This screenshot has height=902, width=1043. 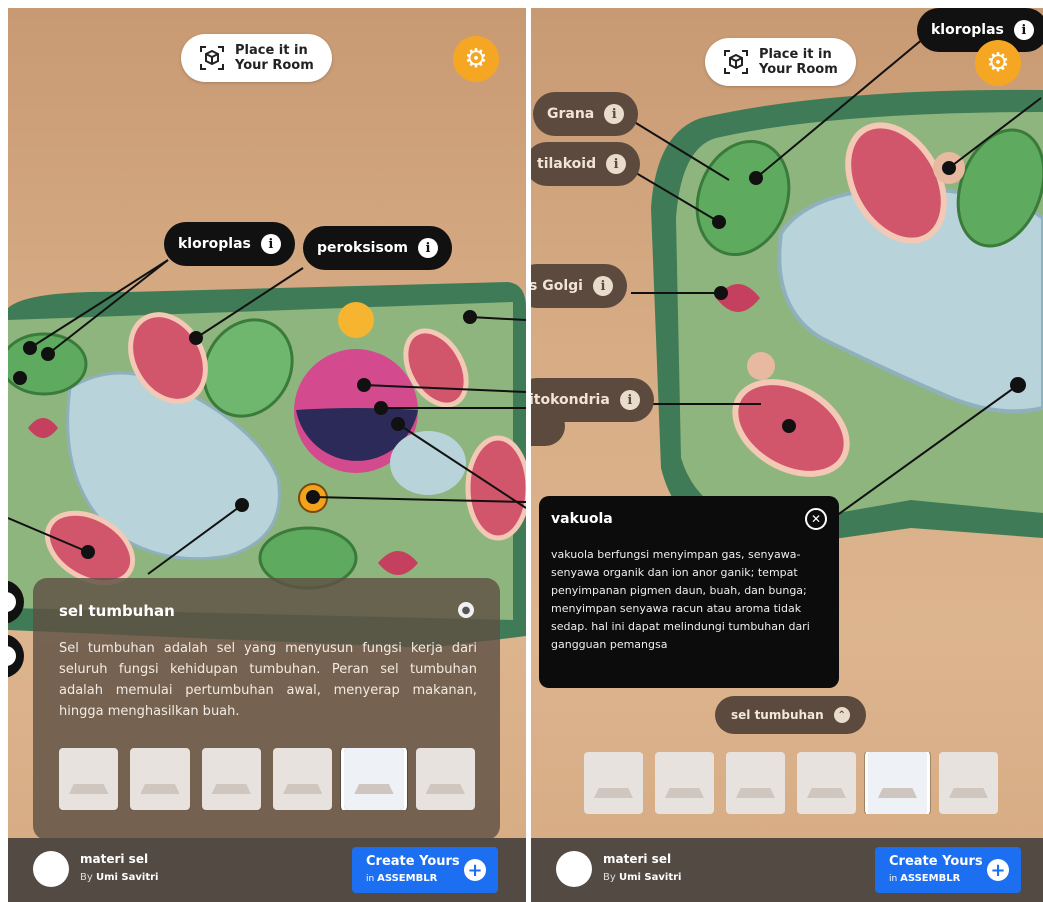 What do you see at coordinates (816, 519) in the screenshot?
I see `close-icon: ✕` at bounding box center [816, 519].